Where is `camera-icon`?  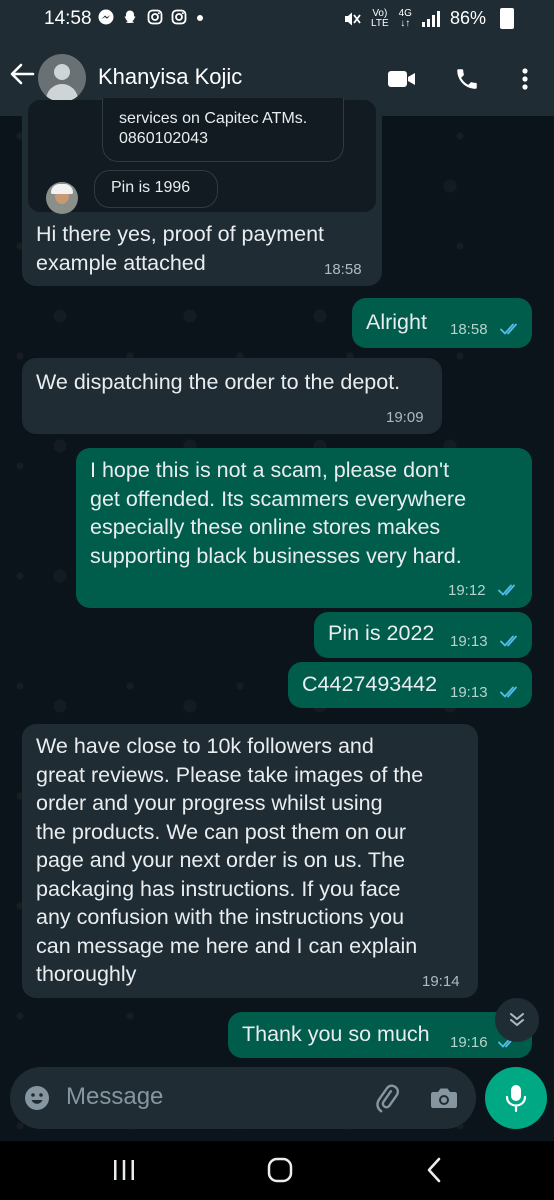
camera-icon is located at coordinates (444, 1098).